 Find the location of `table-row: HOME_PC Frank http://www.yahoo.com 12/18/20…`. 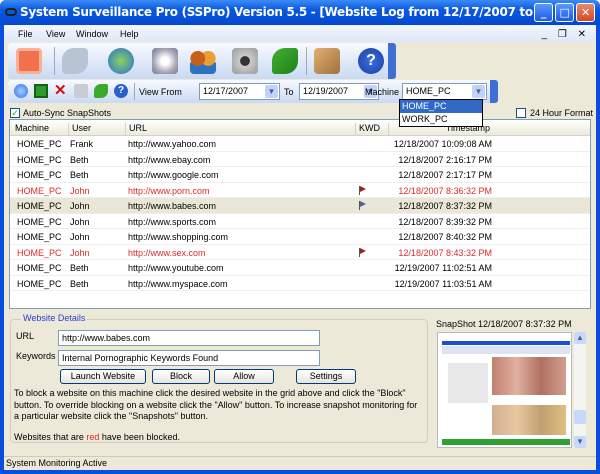

table-row: HOME_PC Frank http://www.yahoo.com 12/18/20… is located at coordinates (300, 144).